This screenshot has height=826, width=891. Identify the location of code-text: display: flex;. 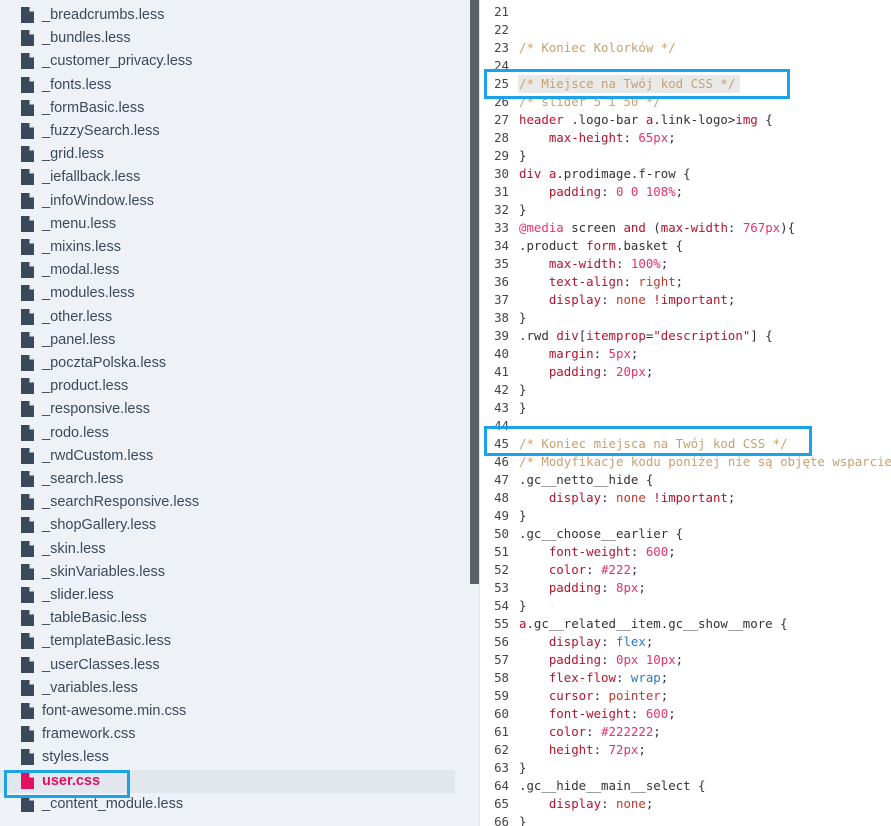
(586, 642).